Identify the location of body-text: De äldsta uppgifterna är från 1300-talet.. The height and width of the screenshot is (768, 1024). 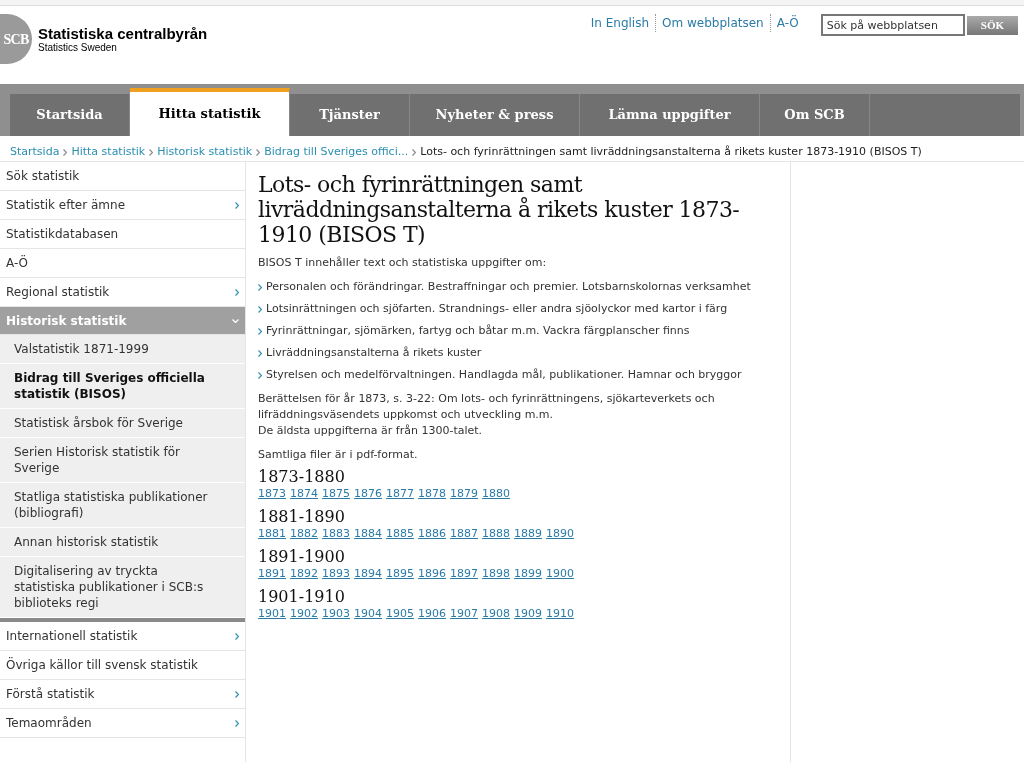
(371, 431).